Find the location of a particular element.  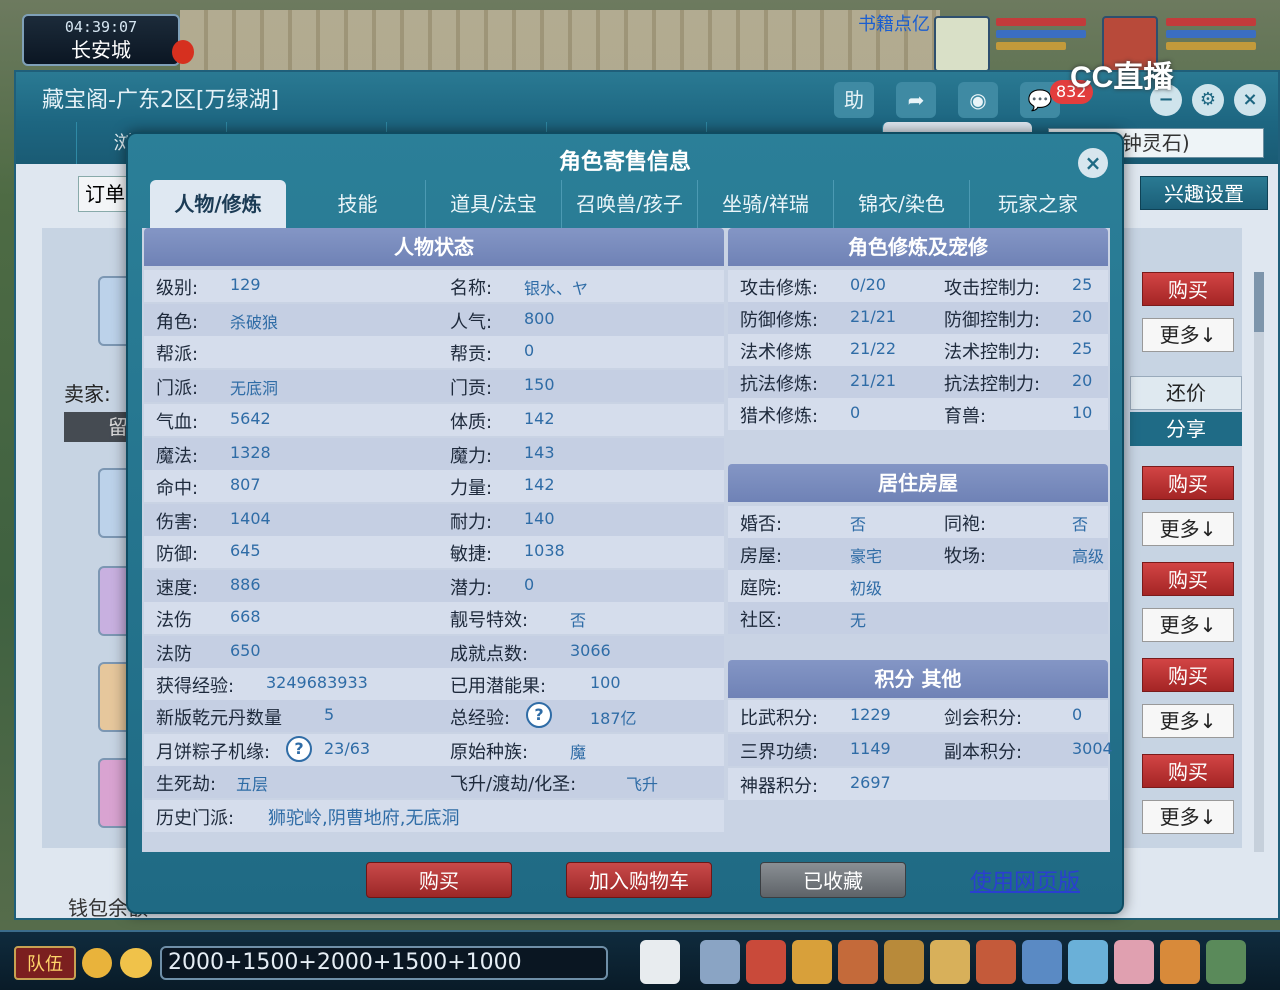

help-button: 助 is located at coordinates (854, 100).